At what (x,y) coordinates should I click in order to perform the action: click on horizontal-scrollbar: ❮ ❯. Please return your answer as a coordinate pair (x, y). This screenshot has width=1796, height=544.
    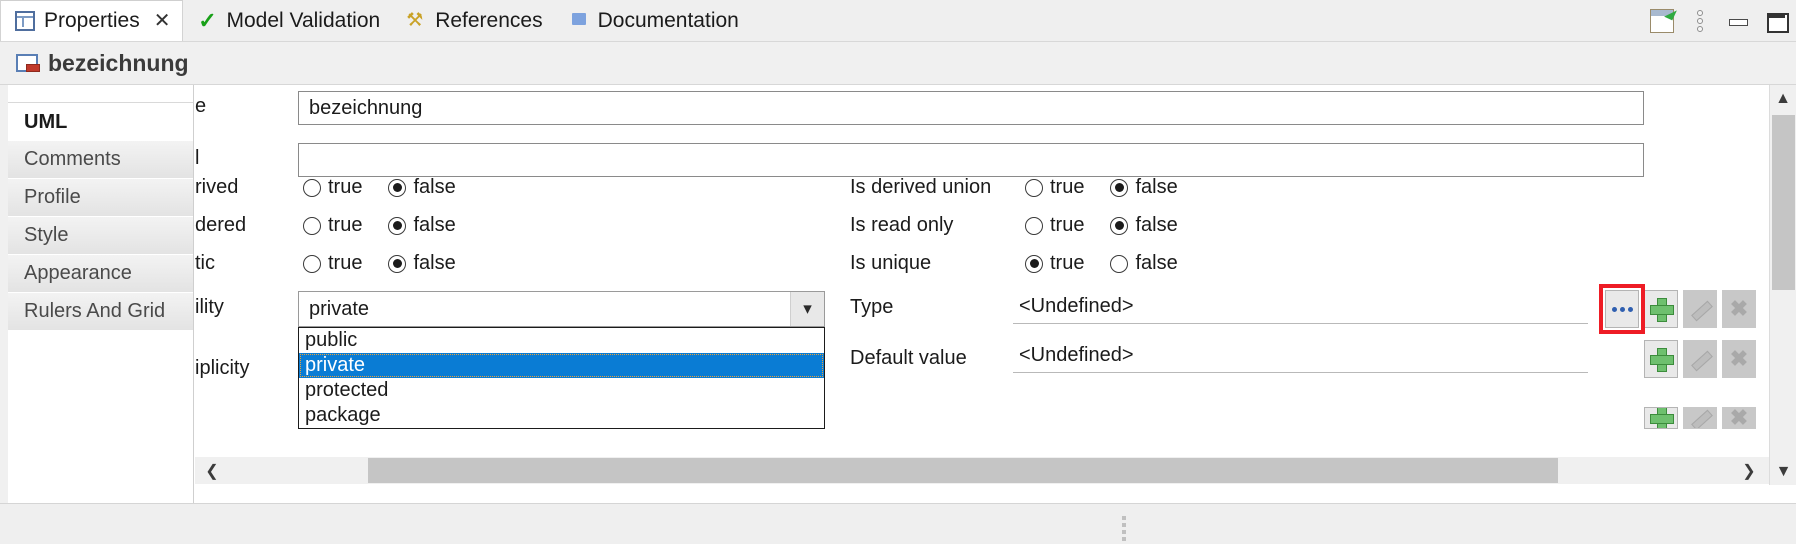
    Looking at the image, I should click on (982, 470).